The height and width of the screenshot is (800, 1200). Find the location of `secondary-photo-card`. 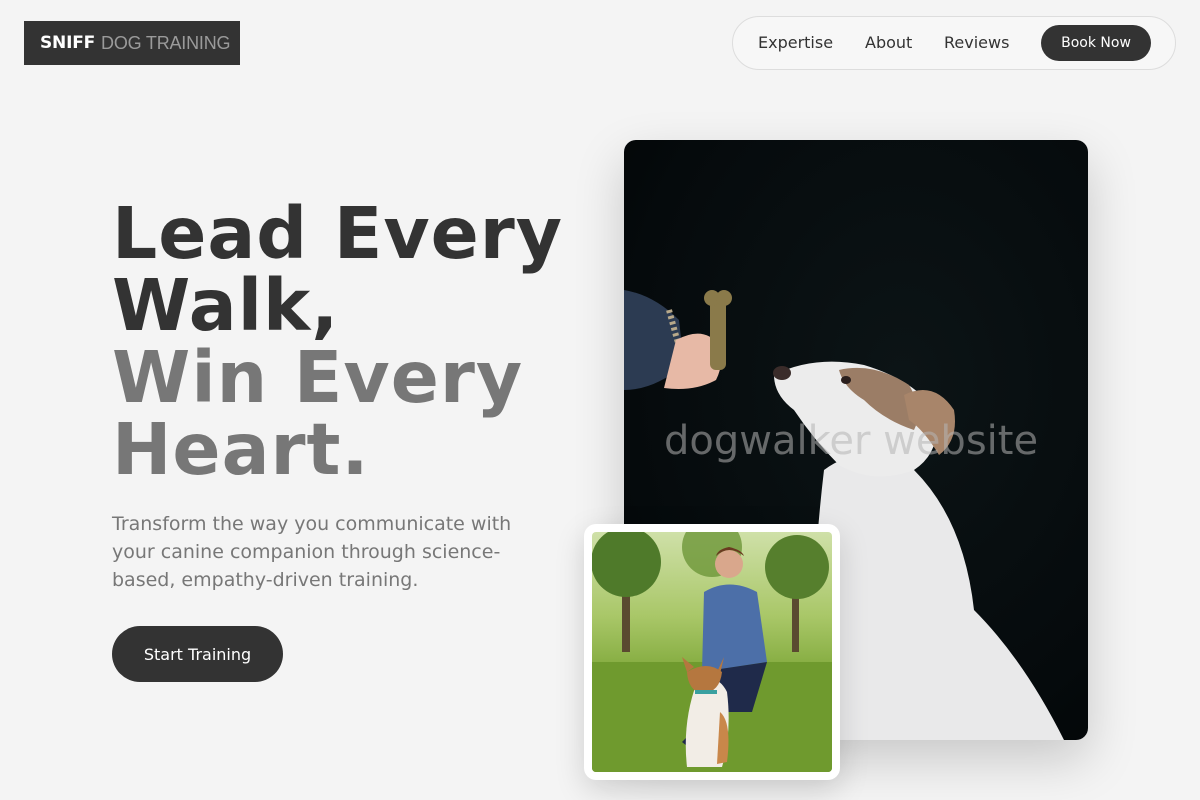

secondary-photo-card is located at coordinates (712, 652).